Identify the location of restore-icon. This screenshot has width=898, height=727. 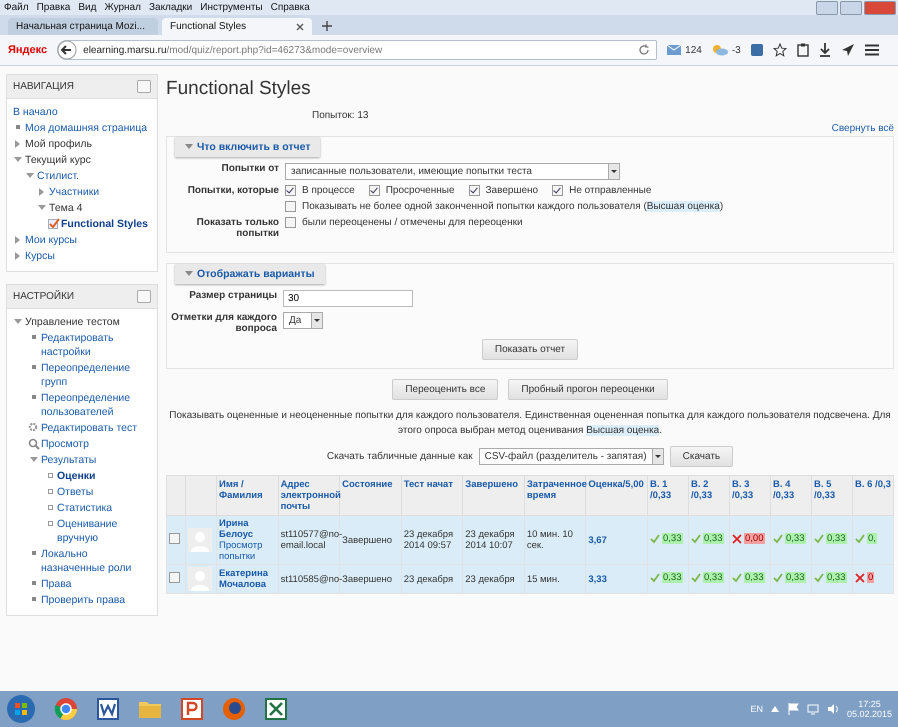
(851, 7).